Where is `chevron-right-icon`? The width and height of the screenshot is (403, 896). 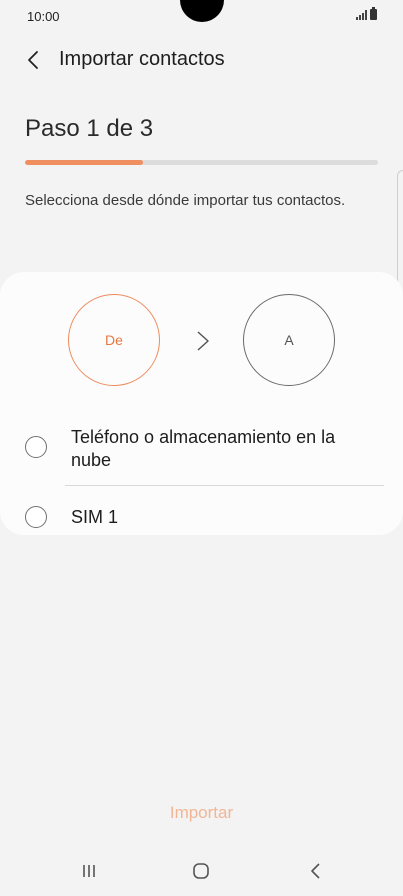 chevron-right-icon is located at coordinates (203, 341).